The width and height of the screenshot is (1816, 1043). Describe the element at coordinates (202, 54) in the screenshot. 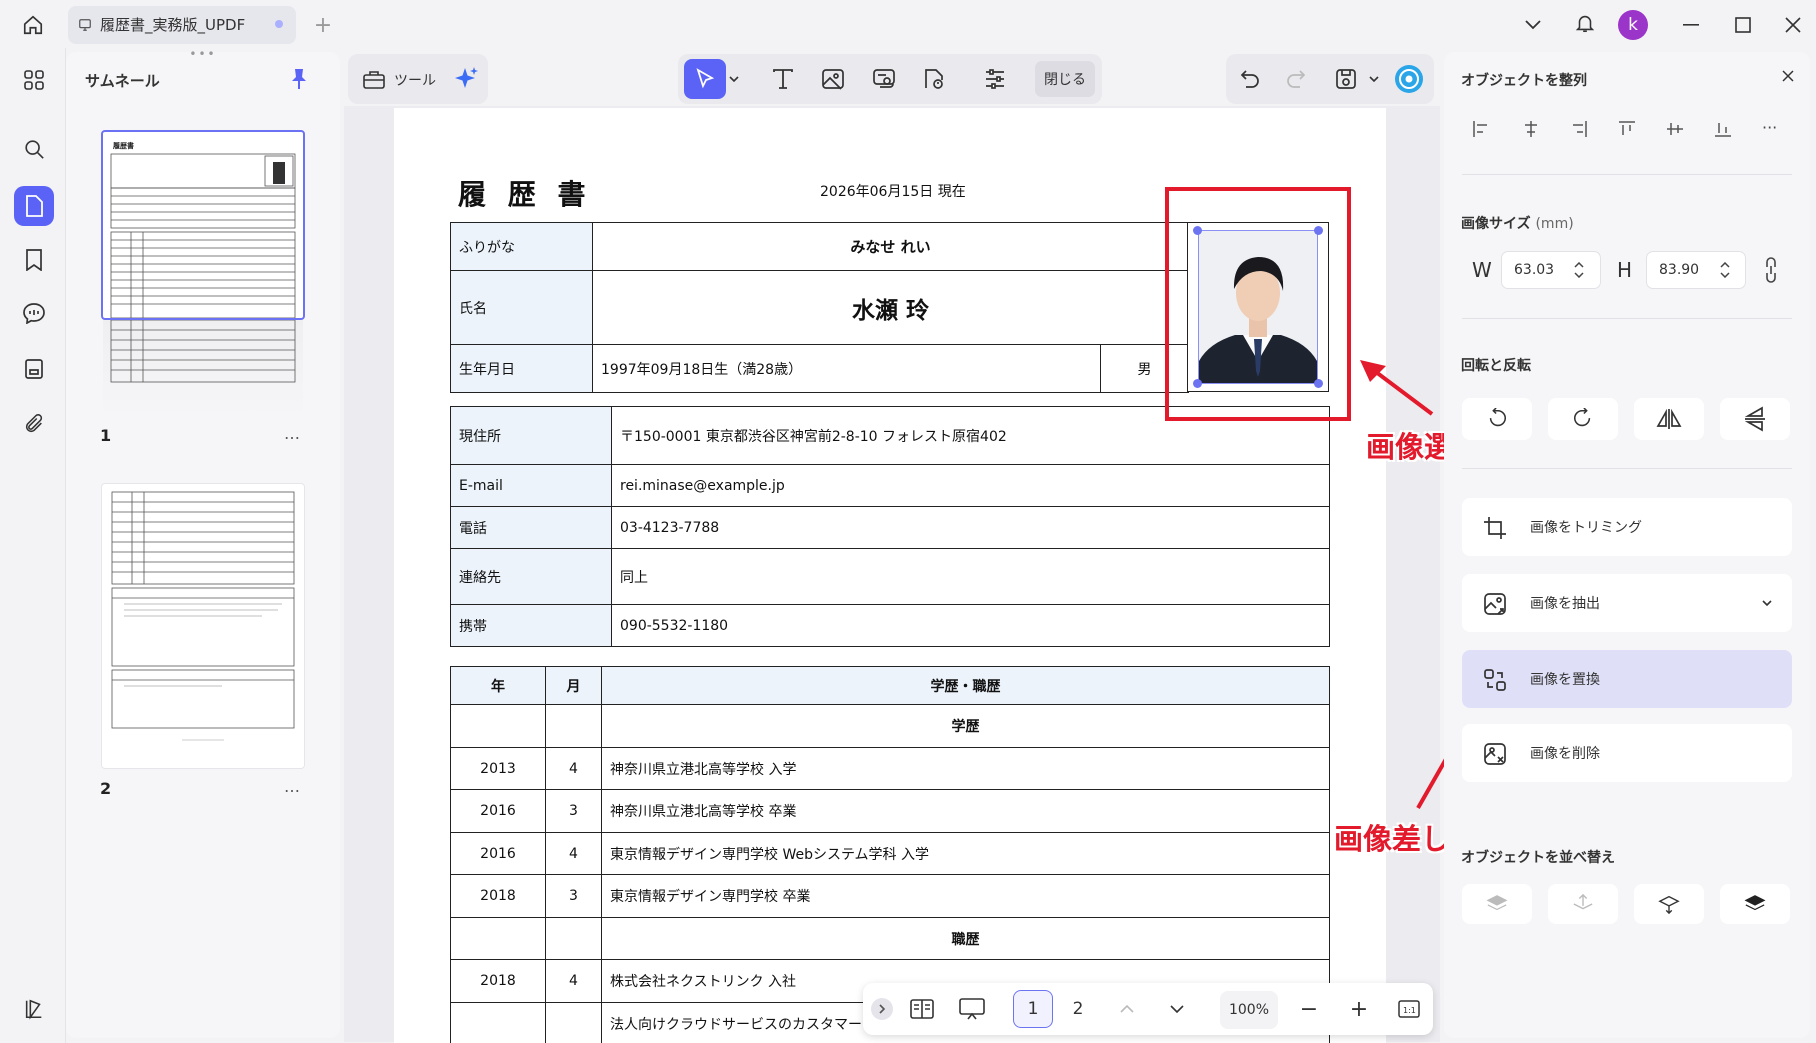

I see `panel-drag-handle: •••` at that location.